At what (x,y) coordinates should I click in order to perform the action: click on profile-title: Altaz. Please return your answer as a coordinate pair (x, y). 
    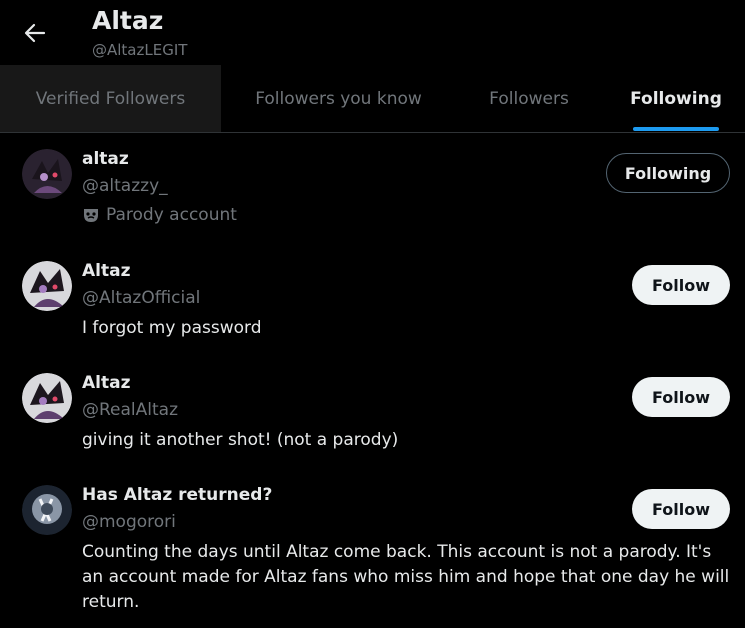
    Looking at the image, I should click on (128, 20).